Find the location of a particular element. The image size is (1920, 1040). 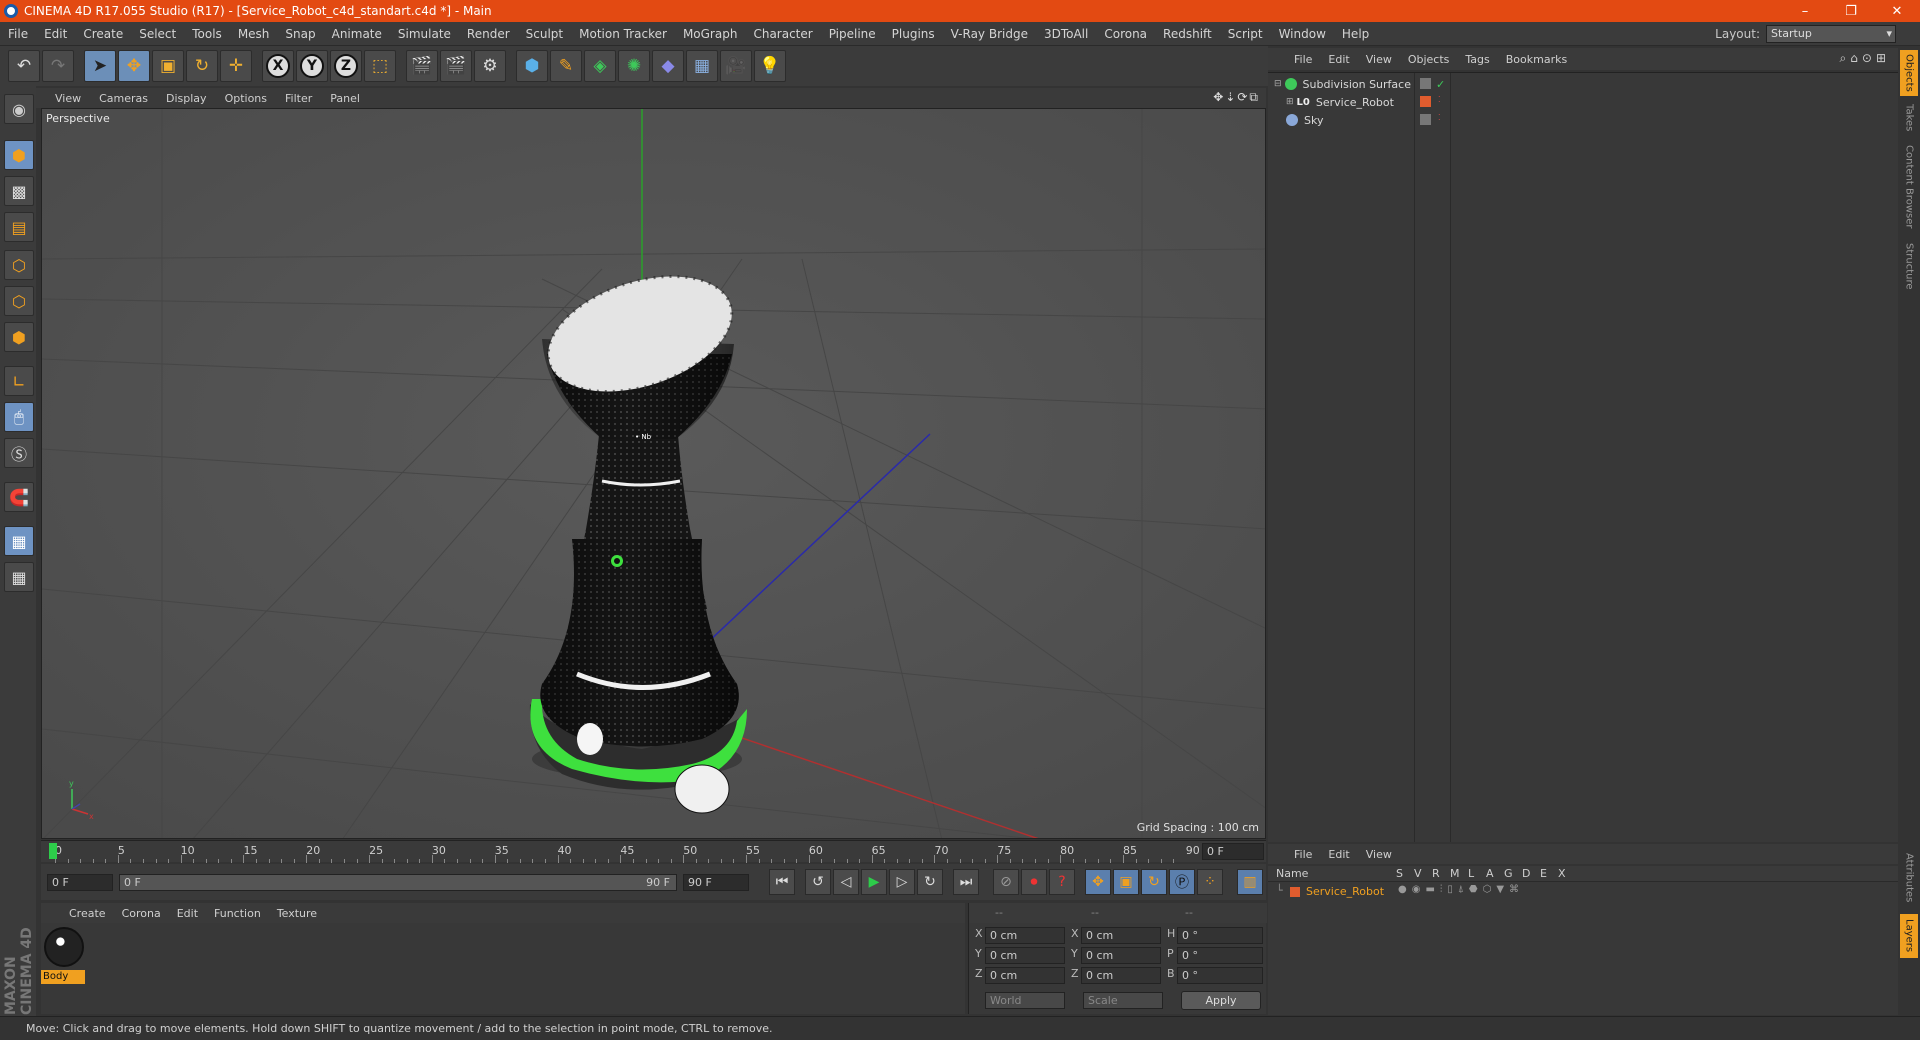

tweak-mode-icon: 🖱 is located at coordinates (19, 417).